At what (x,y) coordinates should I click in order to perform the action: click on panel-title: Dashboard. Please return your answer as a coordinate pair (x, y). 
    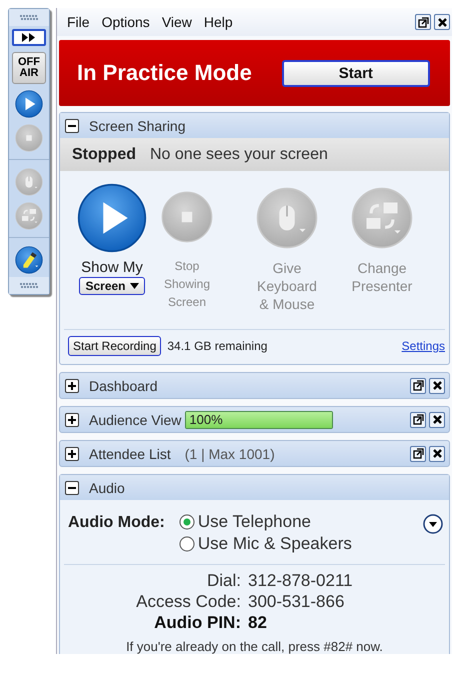
    Looking at the image, I should click on (123, 386).